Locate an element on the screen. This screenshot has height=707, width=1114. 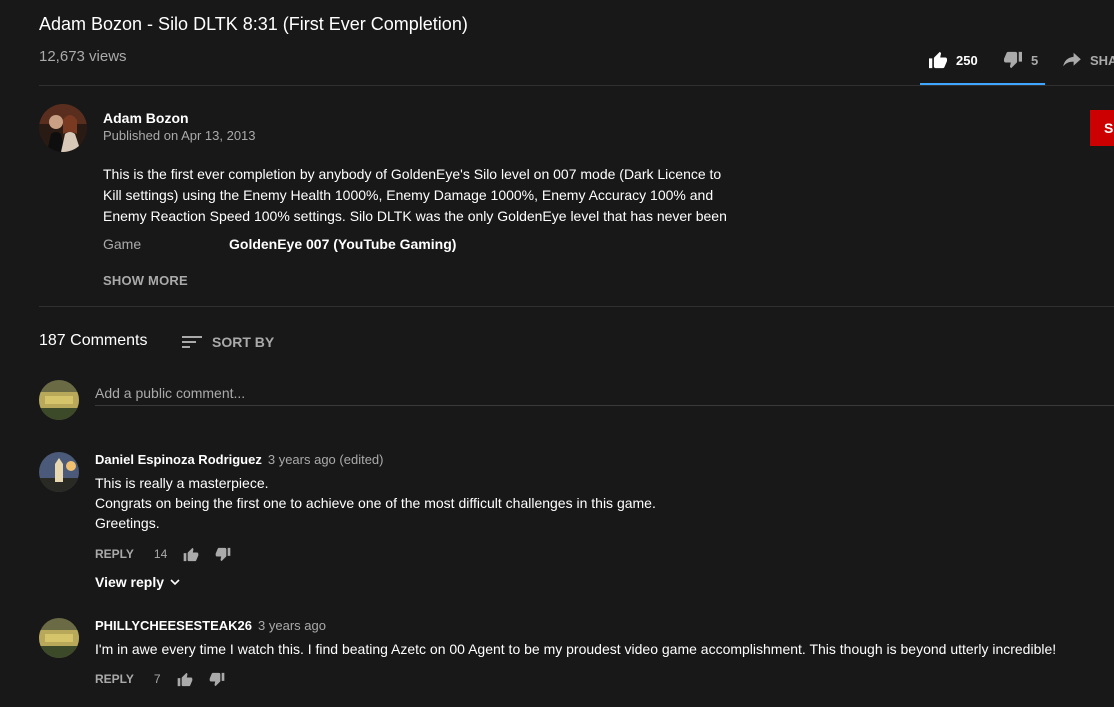
comment-time: 3 years ago is located at coordinates (292, 625).